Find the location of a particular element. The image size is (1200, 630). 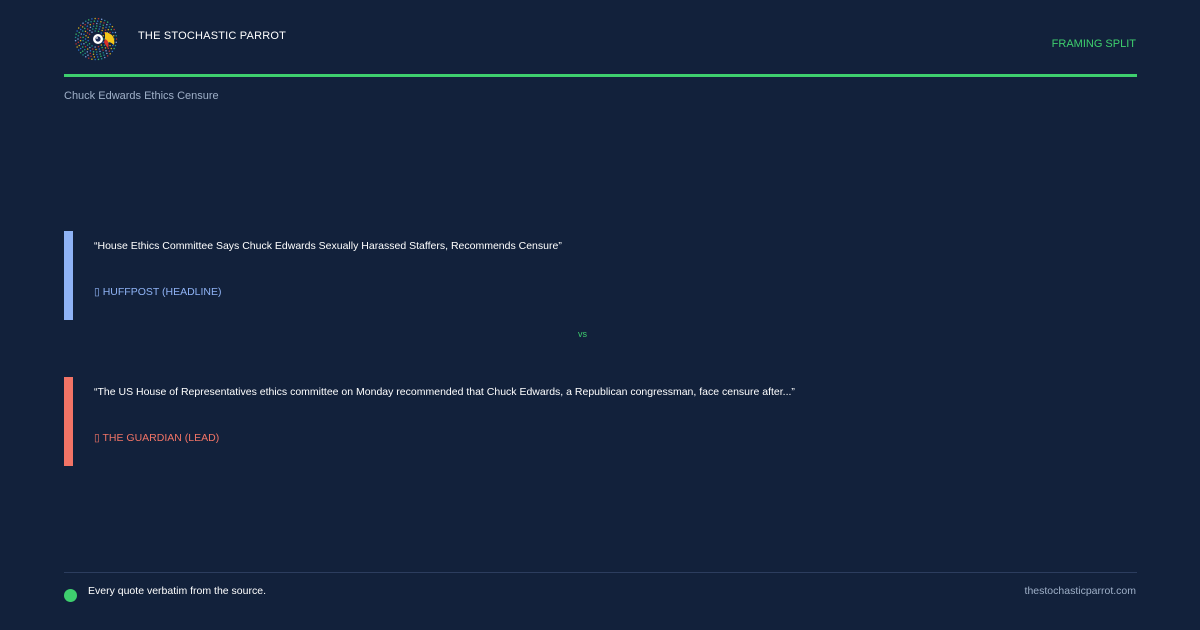

status-dot-icon is located at coordinates (70, 595).